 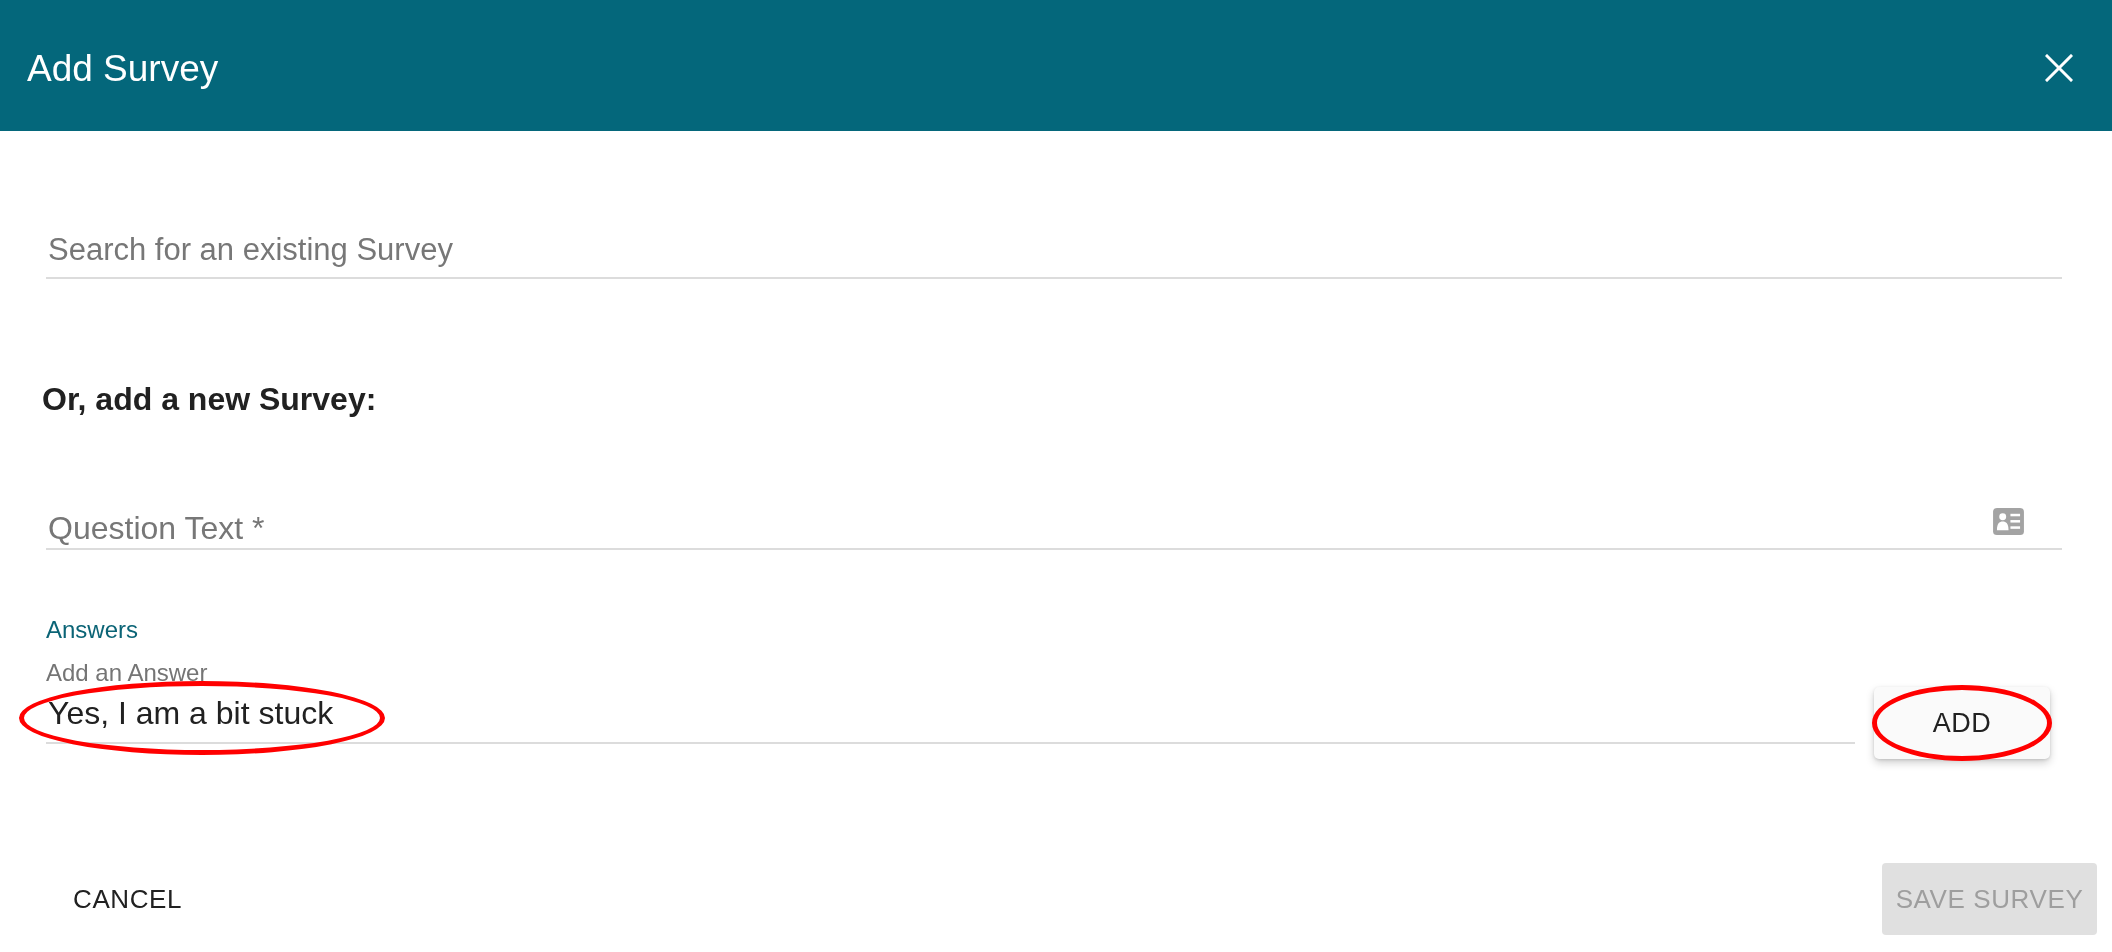 I want to click on dialog-title: Add Survey, so click(x=123, y=68).